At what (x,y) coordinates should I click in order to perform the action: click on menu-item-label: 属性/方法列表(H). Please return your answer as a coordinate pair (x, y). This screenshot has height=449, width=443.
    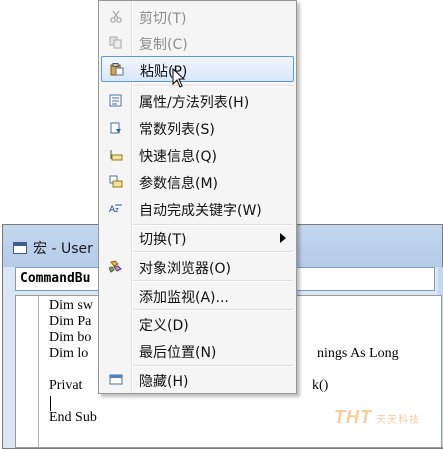
    Looking at the image, I should click on (194, 103).